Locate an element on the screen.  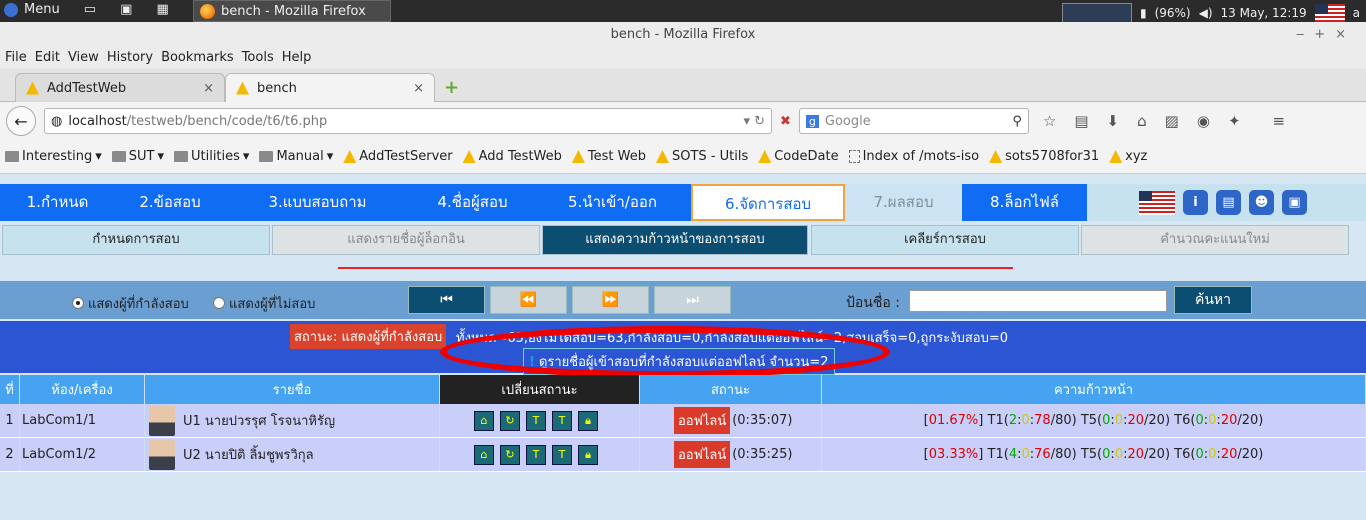
back-button: ← is located at coordinates (21, 121).